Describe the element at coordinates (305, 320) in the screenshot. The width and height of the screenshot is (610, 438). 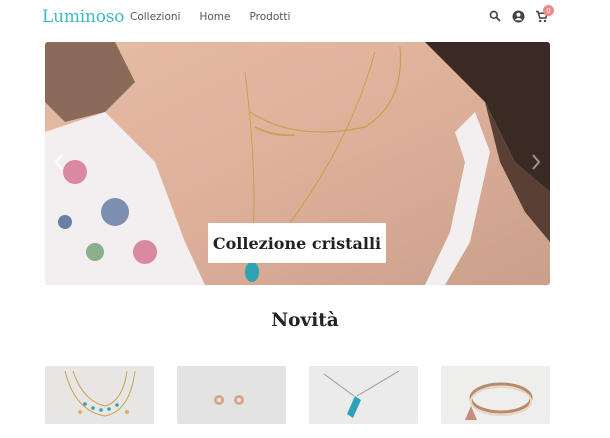
I see `section-title: Novità` at that location.